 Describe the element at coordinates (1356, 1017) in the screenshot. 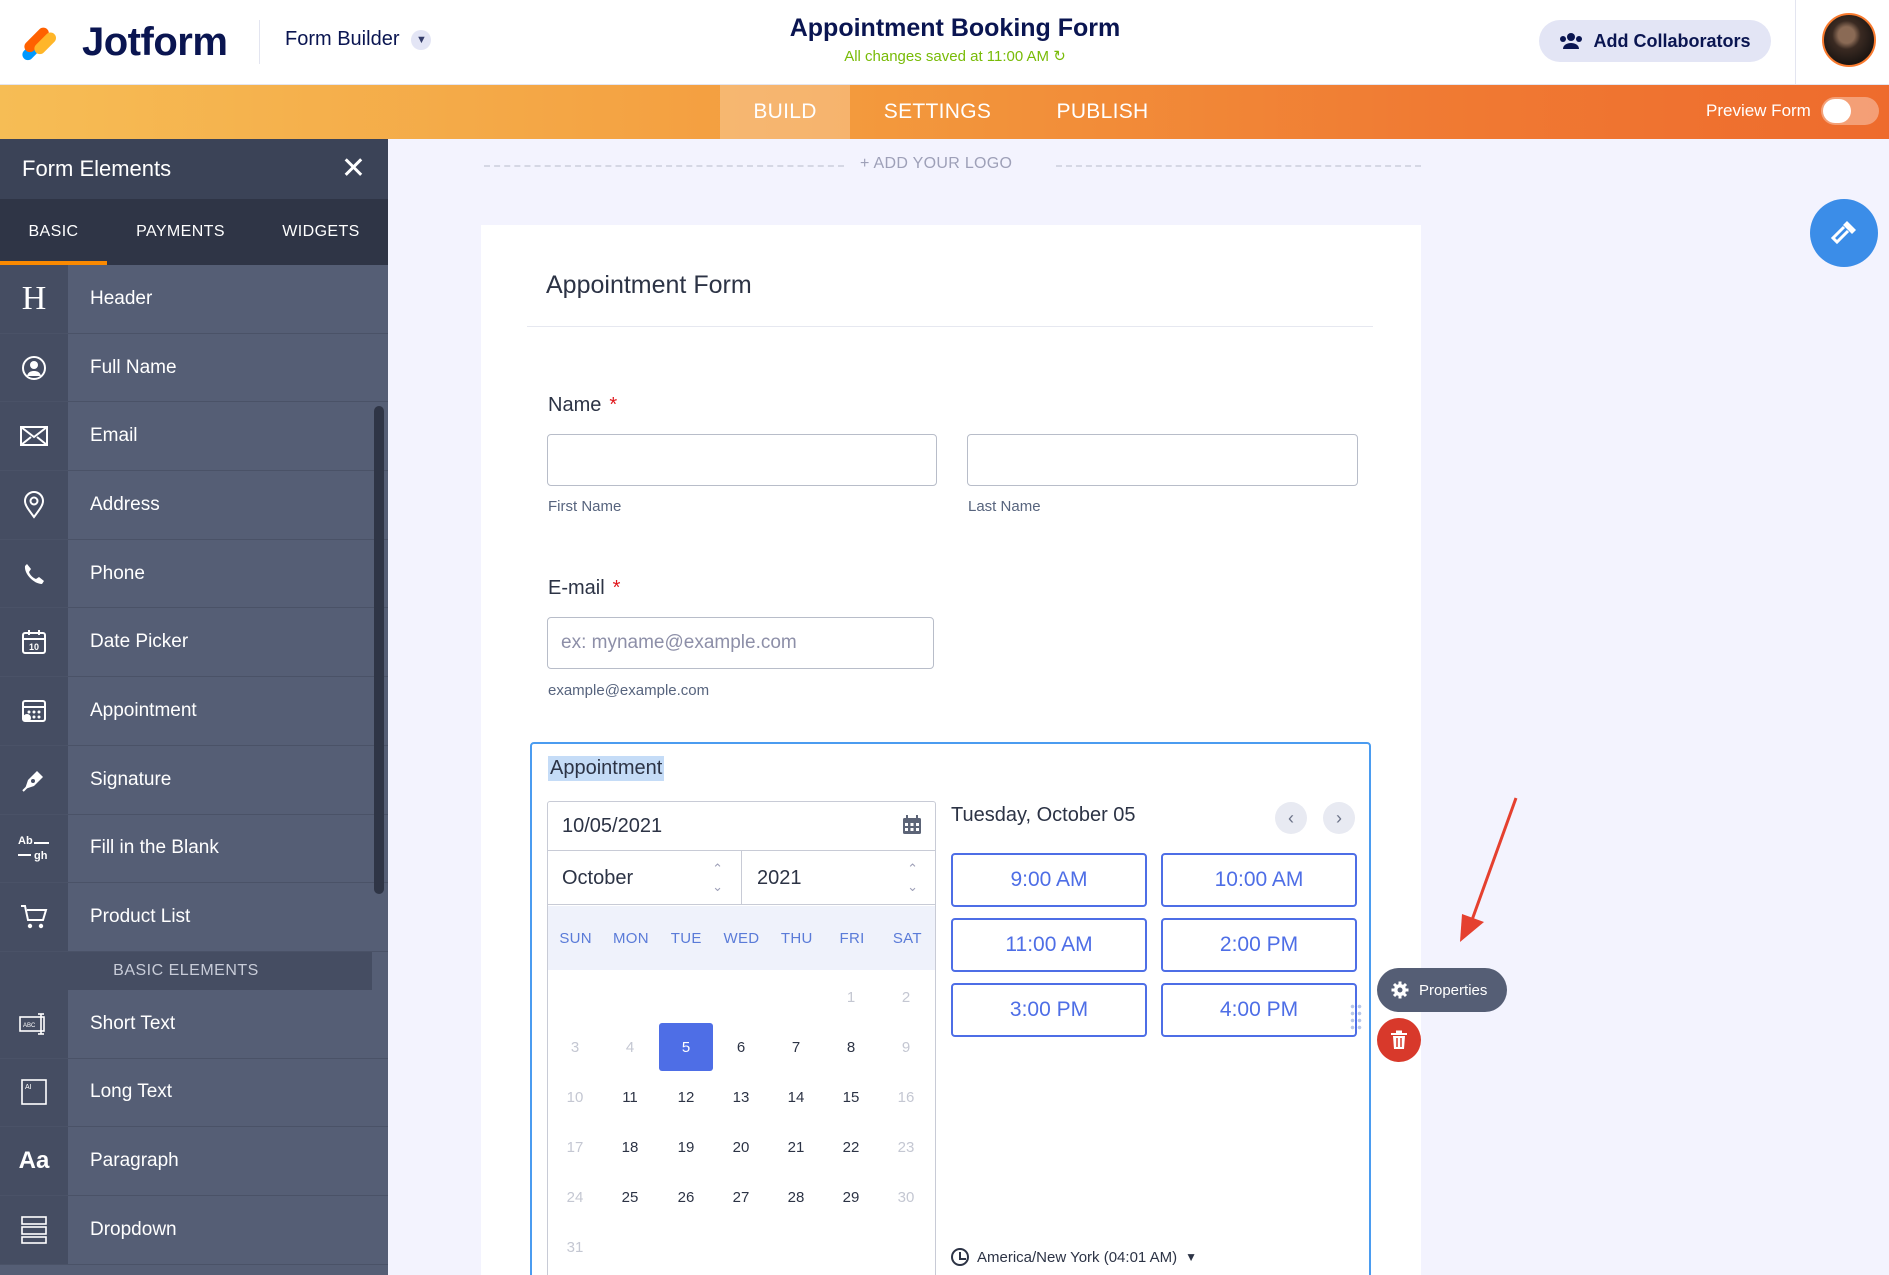

I see `drag-handle-icon` at that location.